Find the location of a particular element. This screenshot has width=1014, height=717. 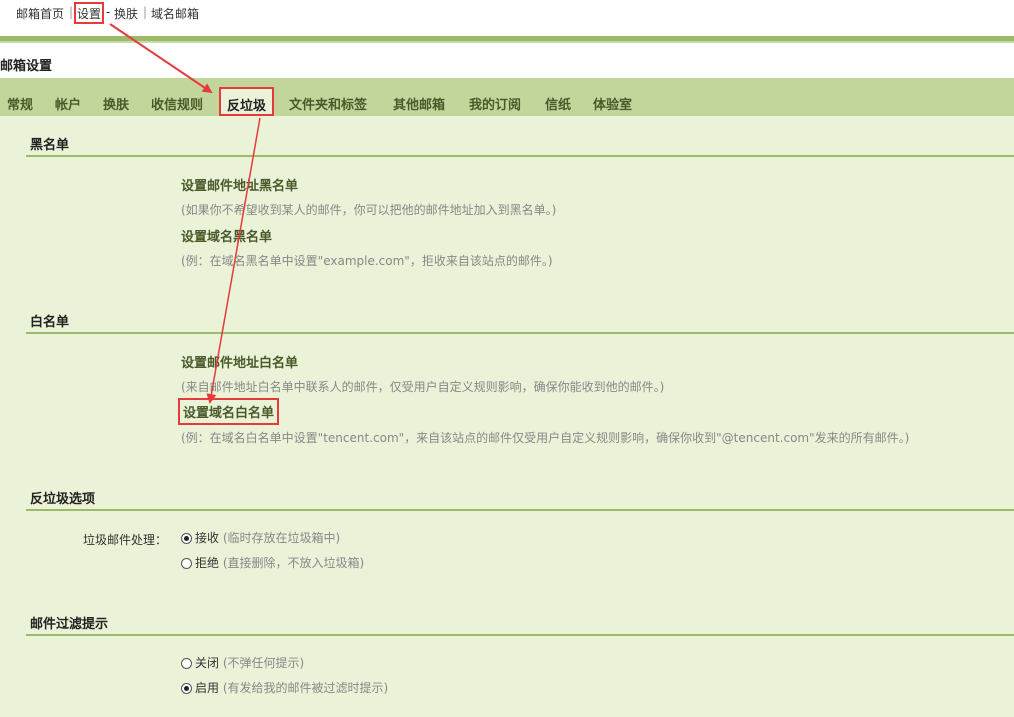

filter-tip-off-option: 关闭 (不弹任何提示) is located at coordinates (242, 662).